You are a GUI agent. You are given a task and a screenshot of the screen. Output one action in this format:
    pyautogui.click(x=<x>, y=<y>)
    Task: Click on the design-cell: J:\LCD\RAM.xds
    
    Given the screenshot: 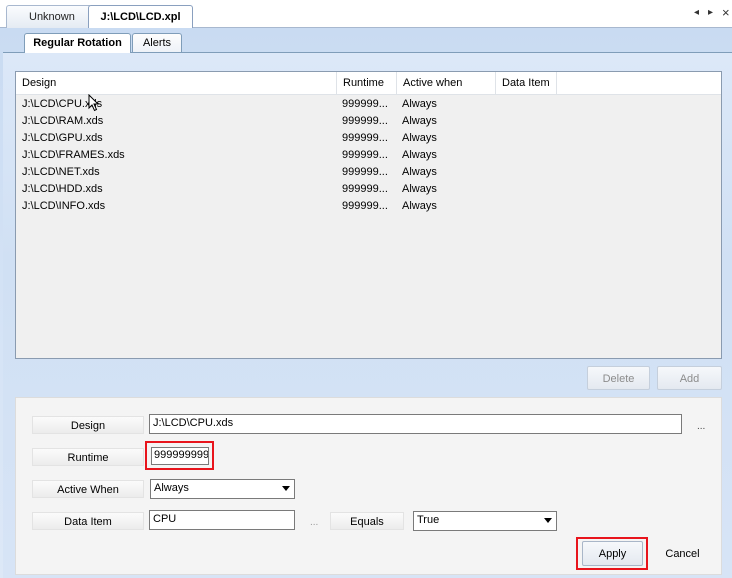 What is the action you would take?
    pyautogui.click(x=63, y=121)
    